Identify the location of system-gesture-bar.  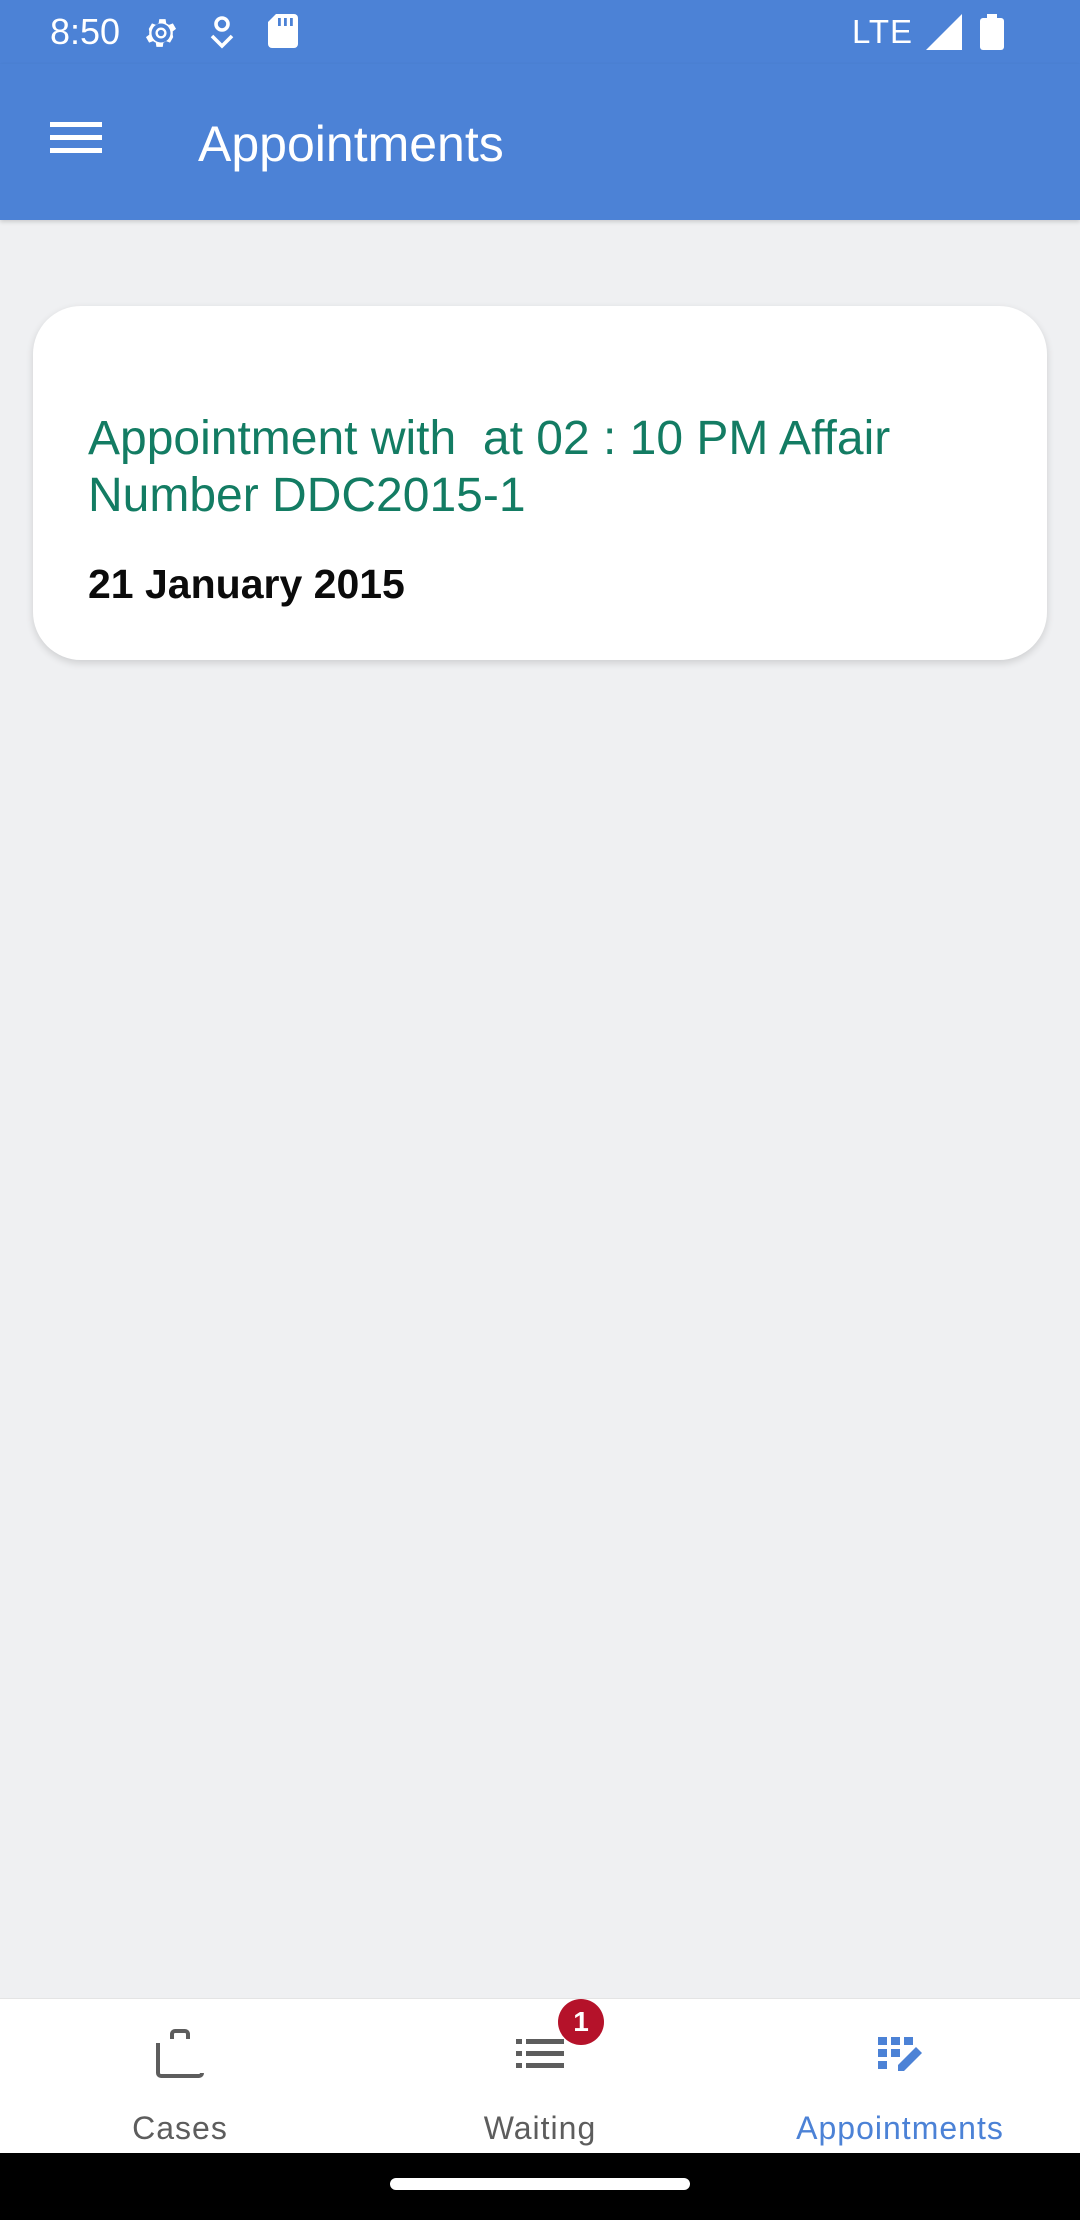
(540, 2186).